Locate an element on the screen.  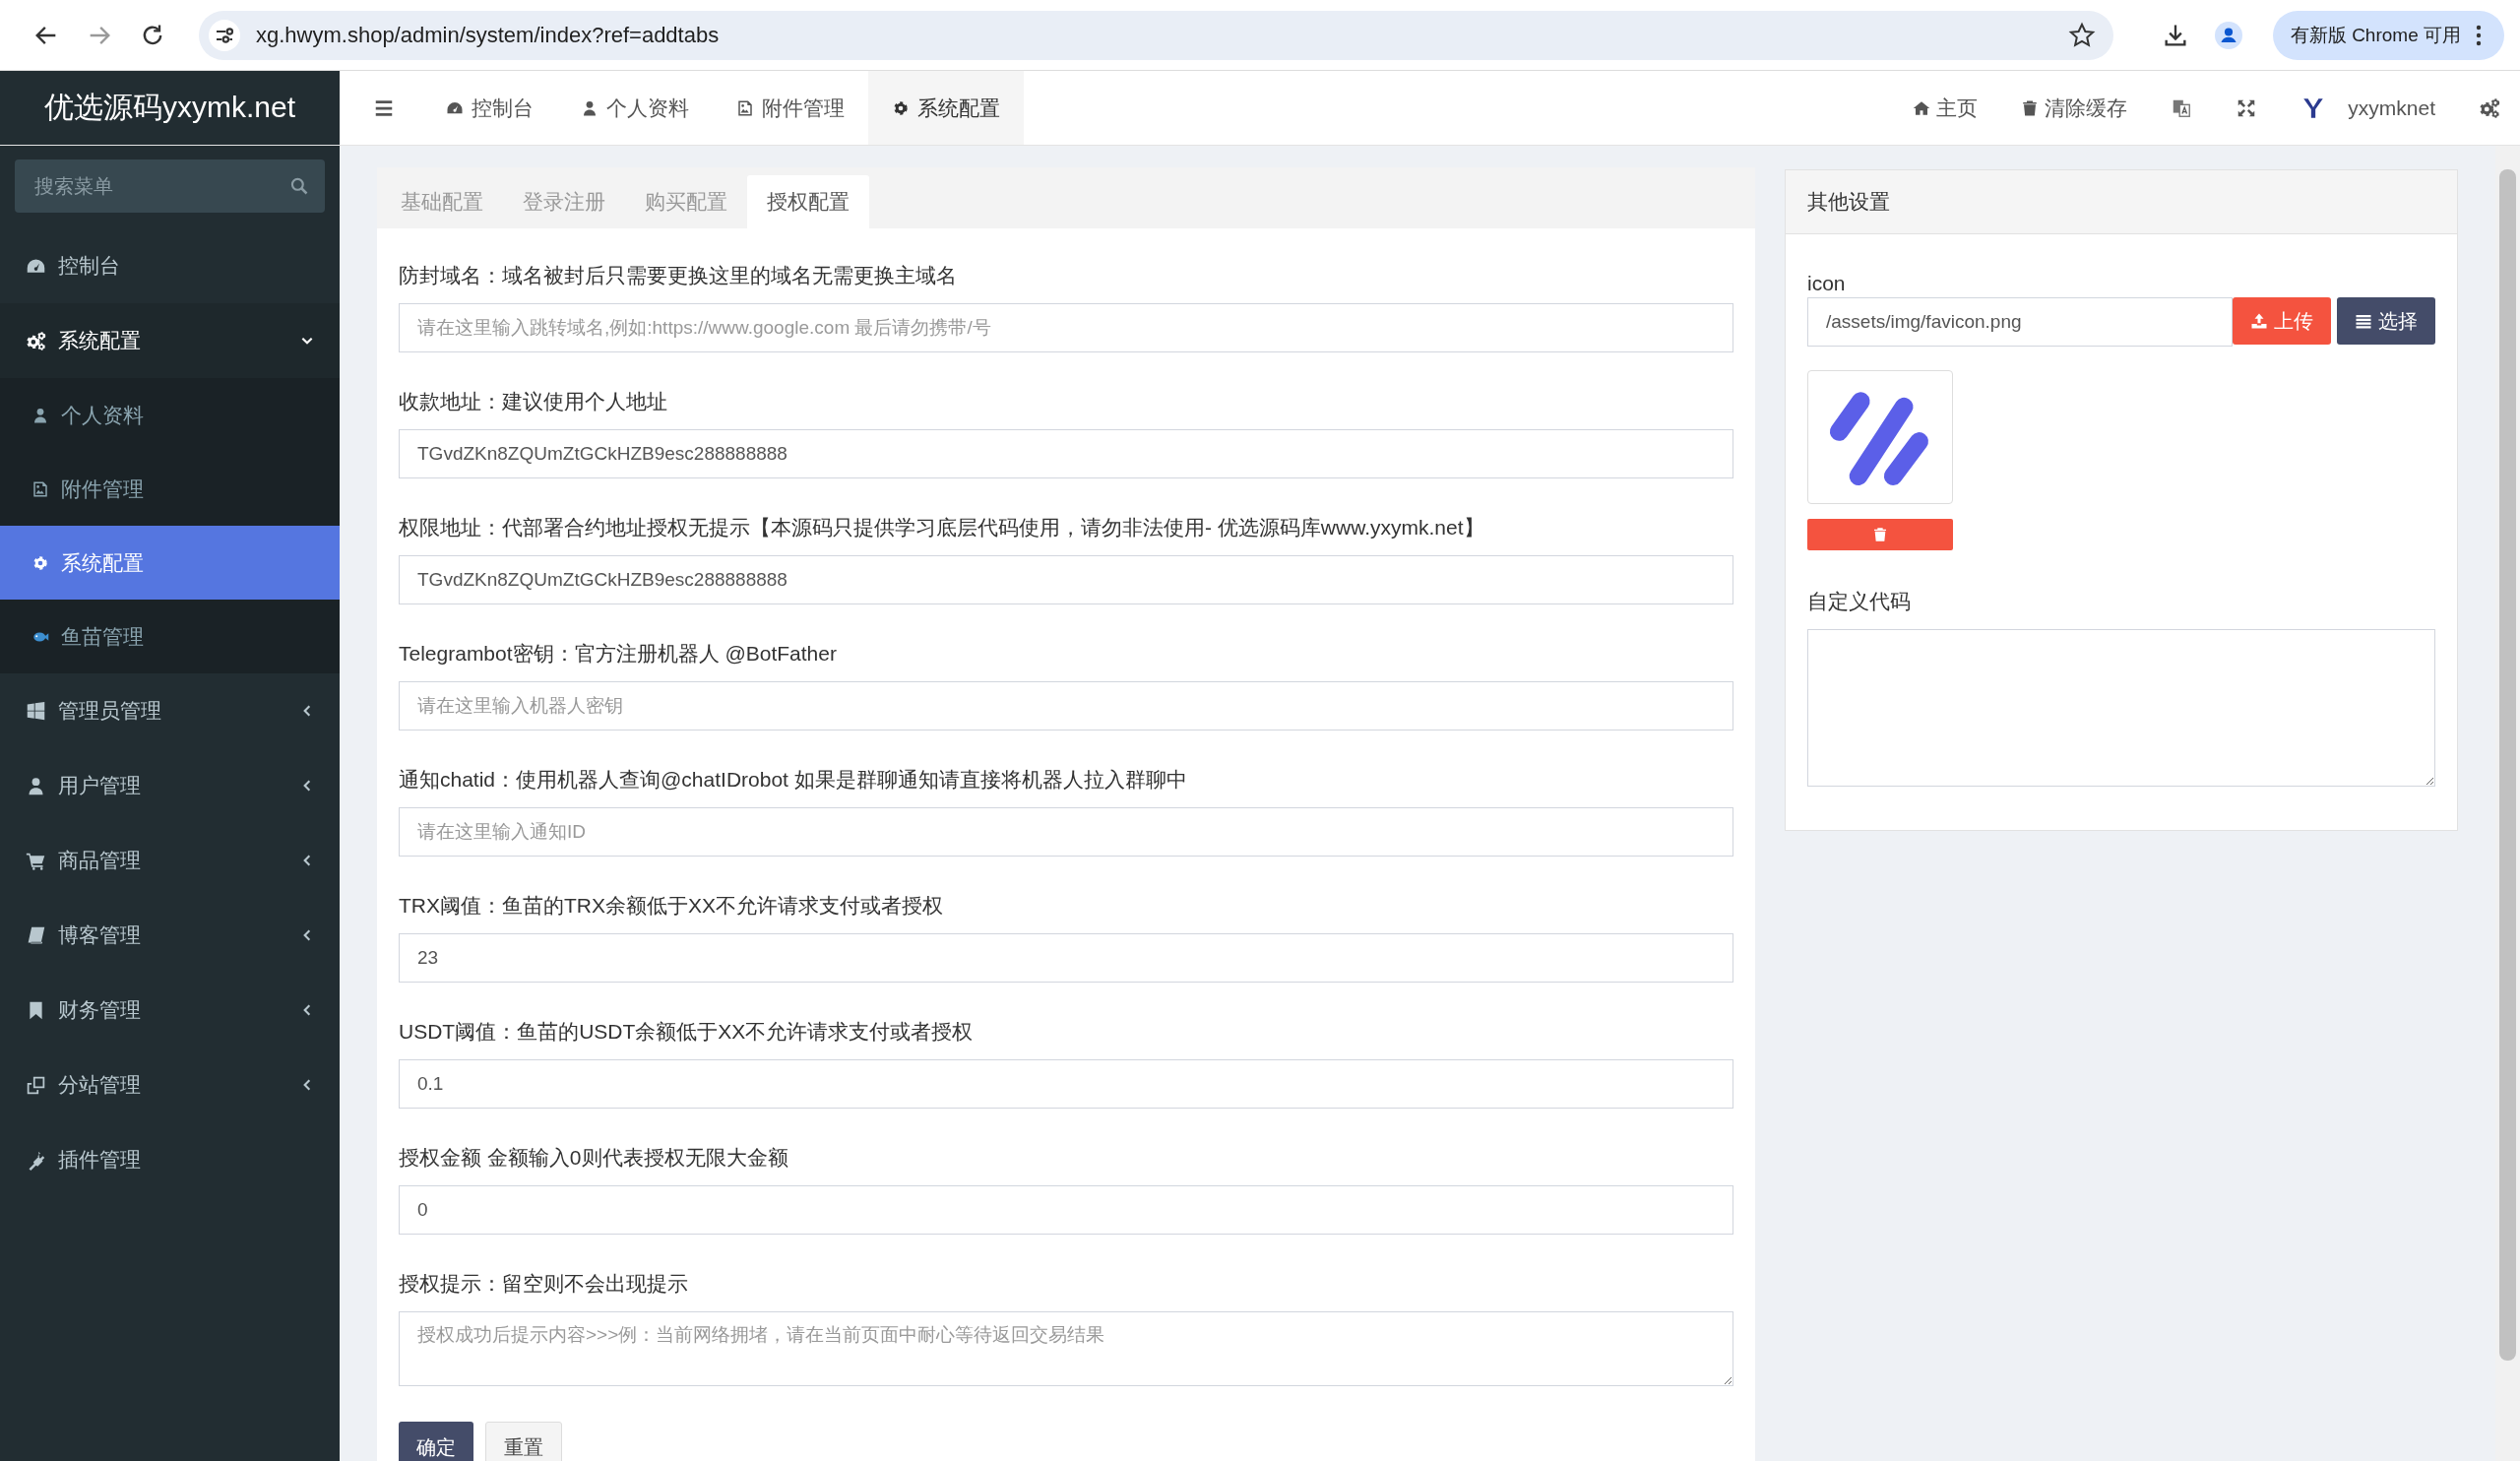
nav-tab: 附件管理 is located at coordinates (790, 108).